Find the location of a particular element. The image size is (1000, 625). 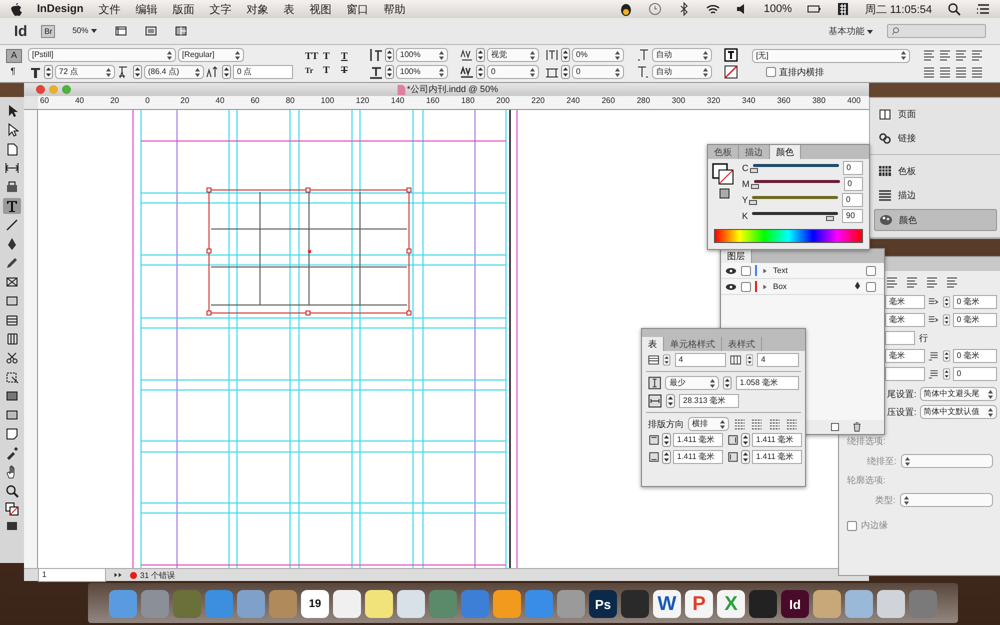

menu-clock: 周二 11:05:54 is located at coordinates (898, 9).